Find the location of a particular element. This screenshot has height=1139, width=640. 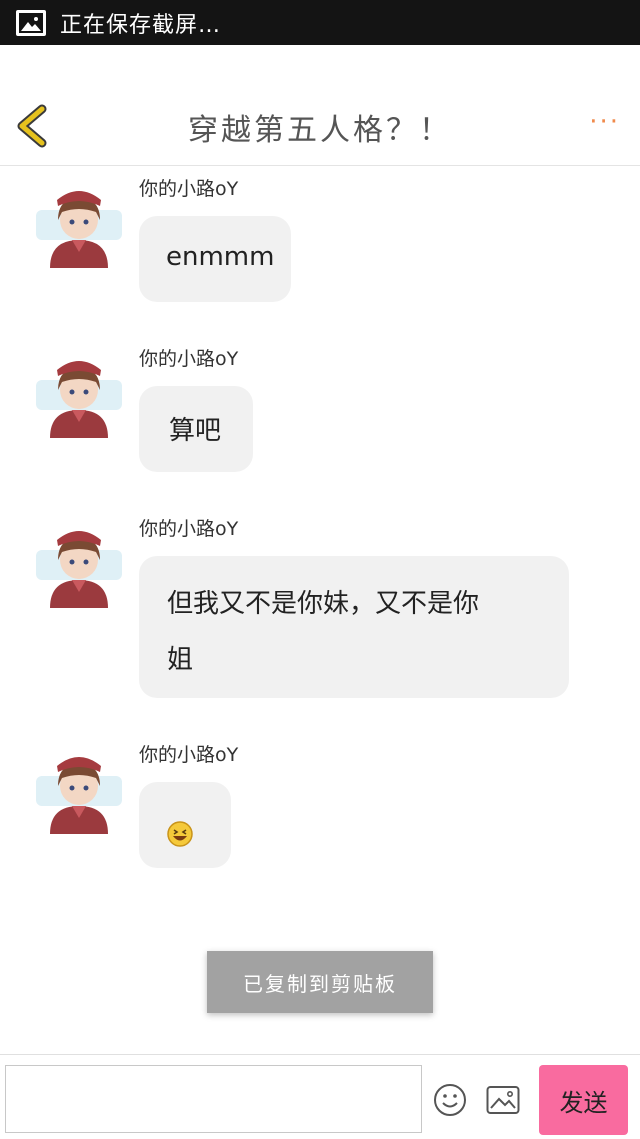

message-text-line: 但我又不是你妹，又不是你 is located at coordinates (323, 604).